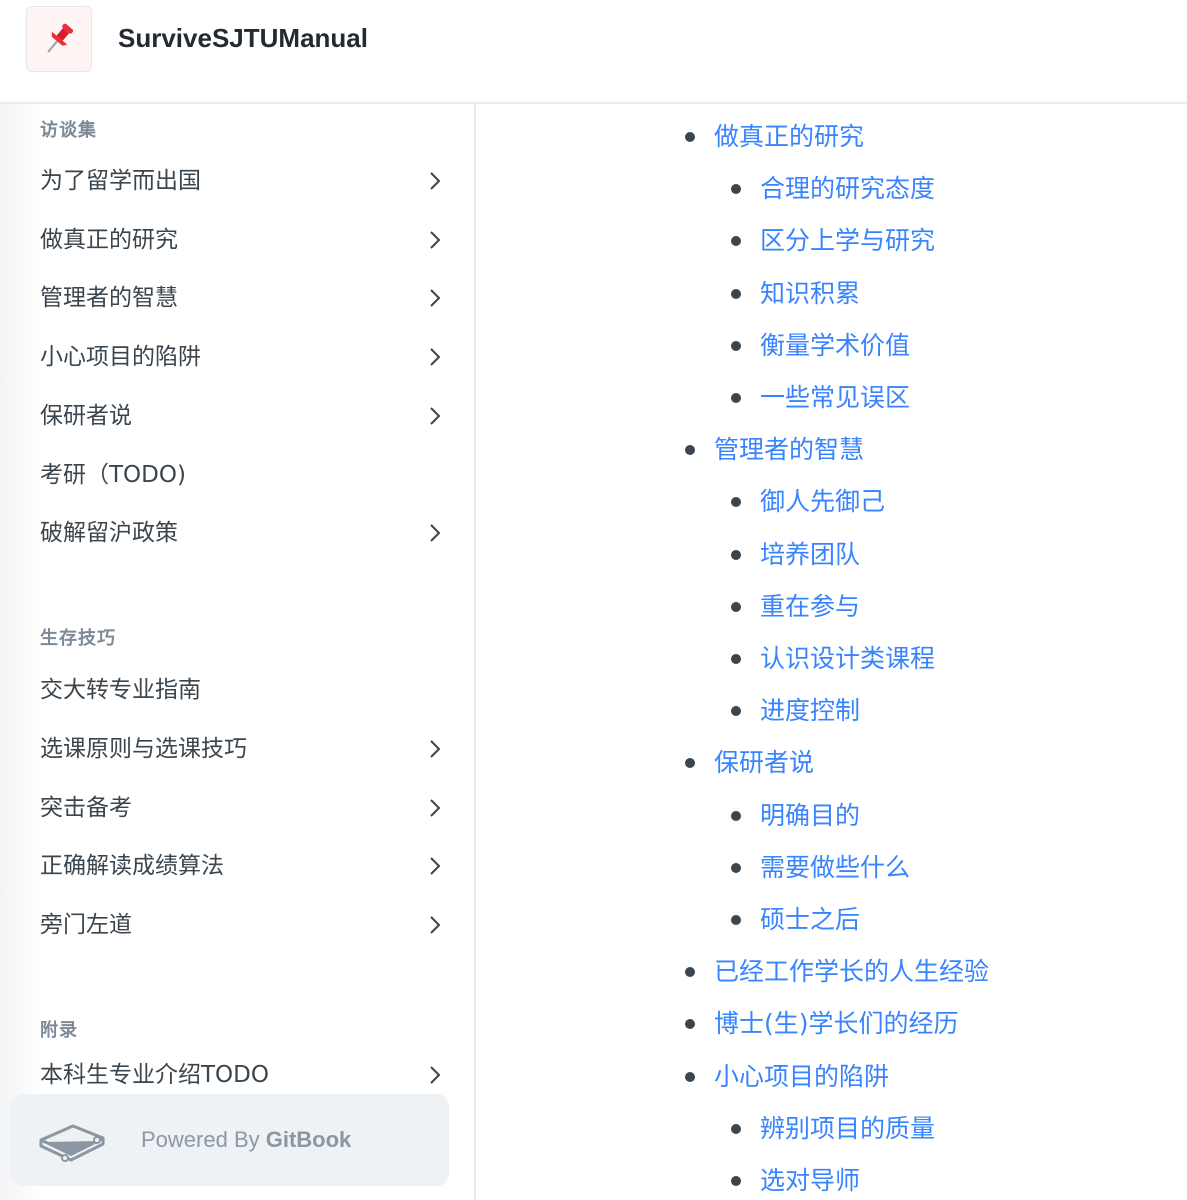 Image resolution: width=1187 pixels, height=1200 pixels. I want to click on toc-item-level2: 需要做些什么, so click(820, 868).